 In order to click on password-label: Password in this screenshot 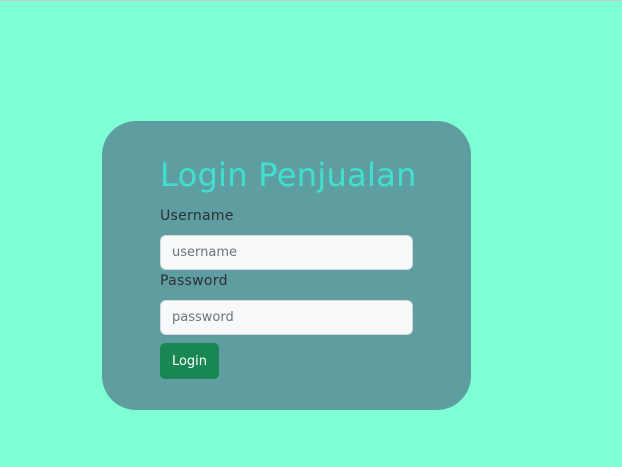, I will do `click(194, 281)`.